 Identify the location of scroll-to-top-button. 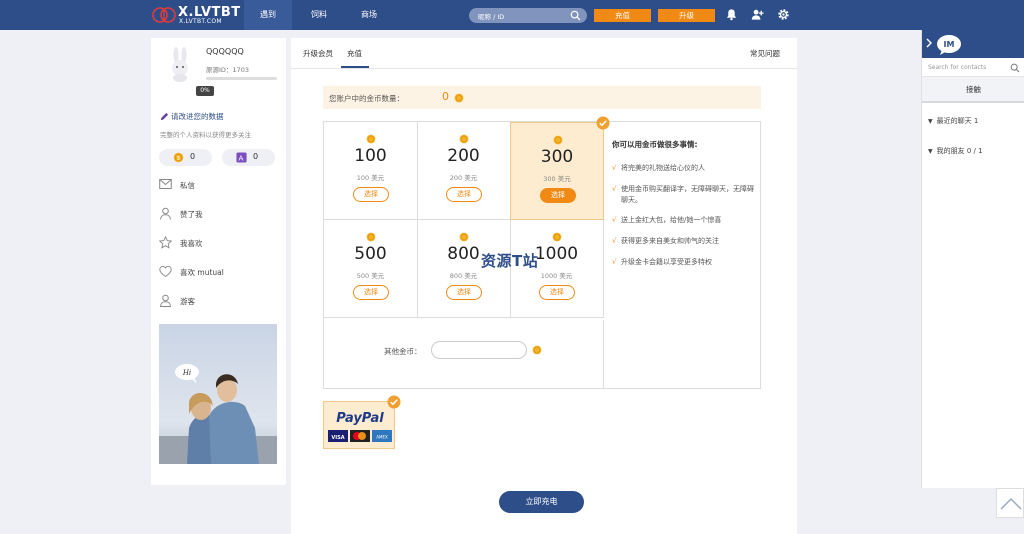
(1010, 503).